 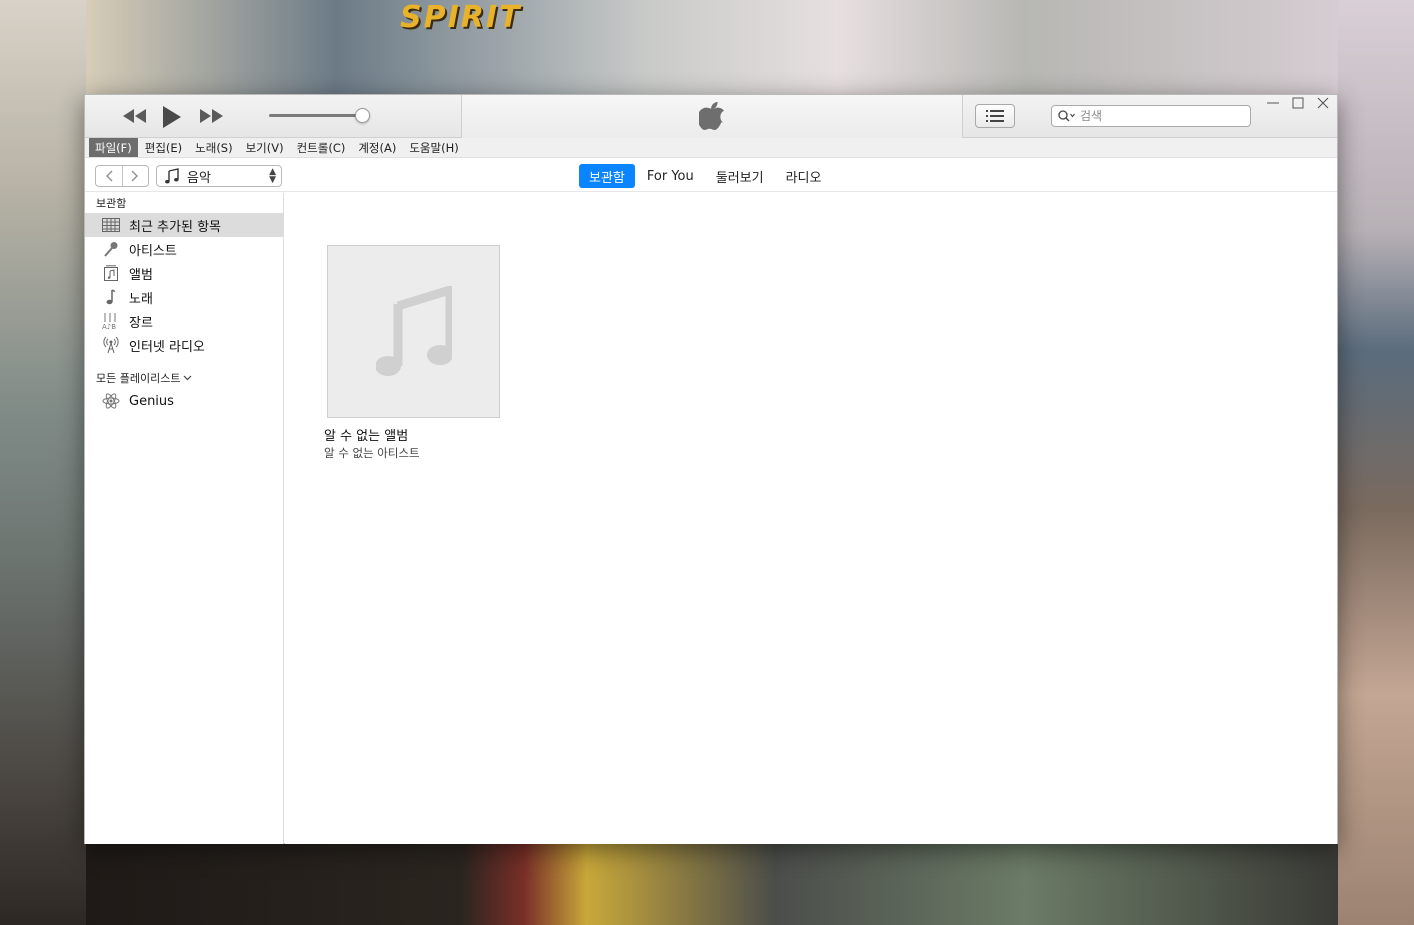 What do you see at coordinates (109, 326) in the screenshot?
I see `svg-text: A♪B` at bounding box center [109, 326].